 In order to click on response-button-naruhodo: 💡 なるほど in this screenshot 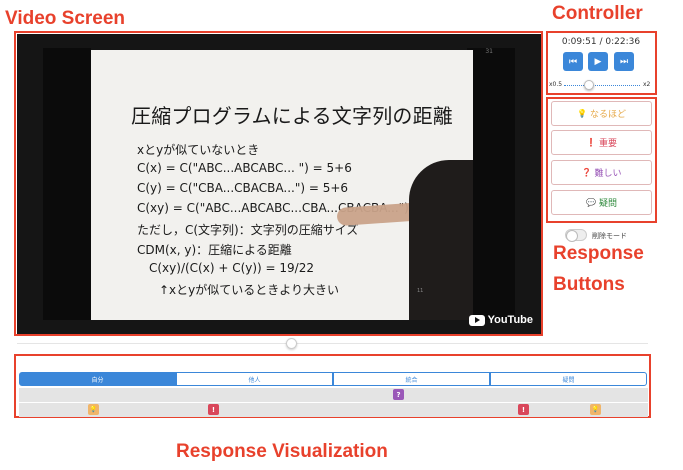, I will do `click(601, 113)`.